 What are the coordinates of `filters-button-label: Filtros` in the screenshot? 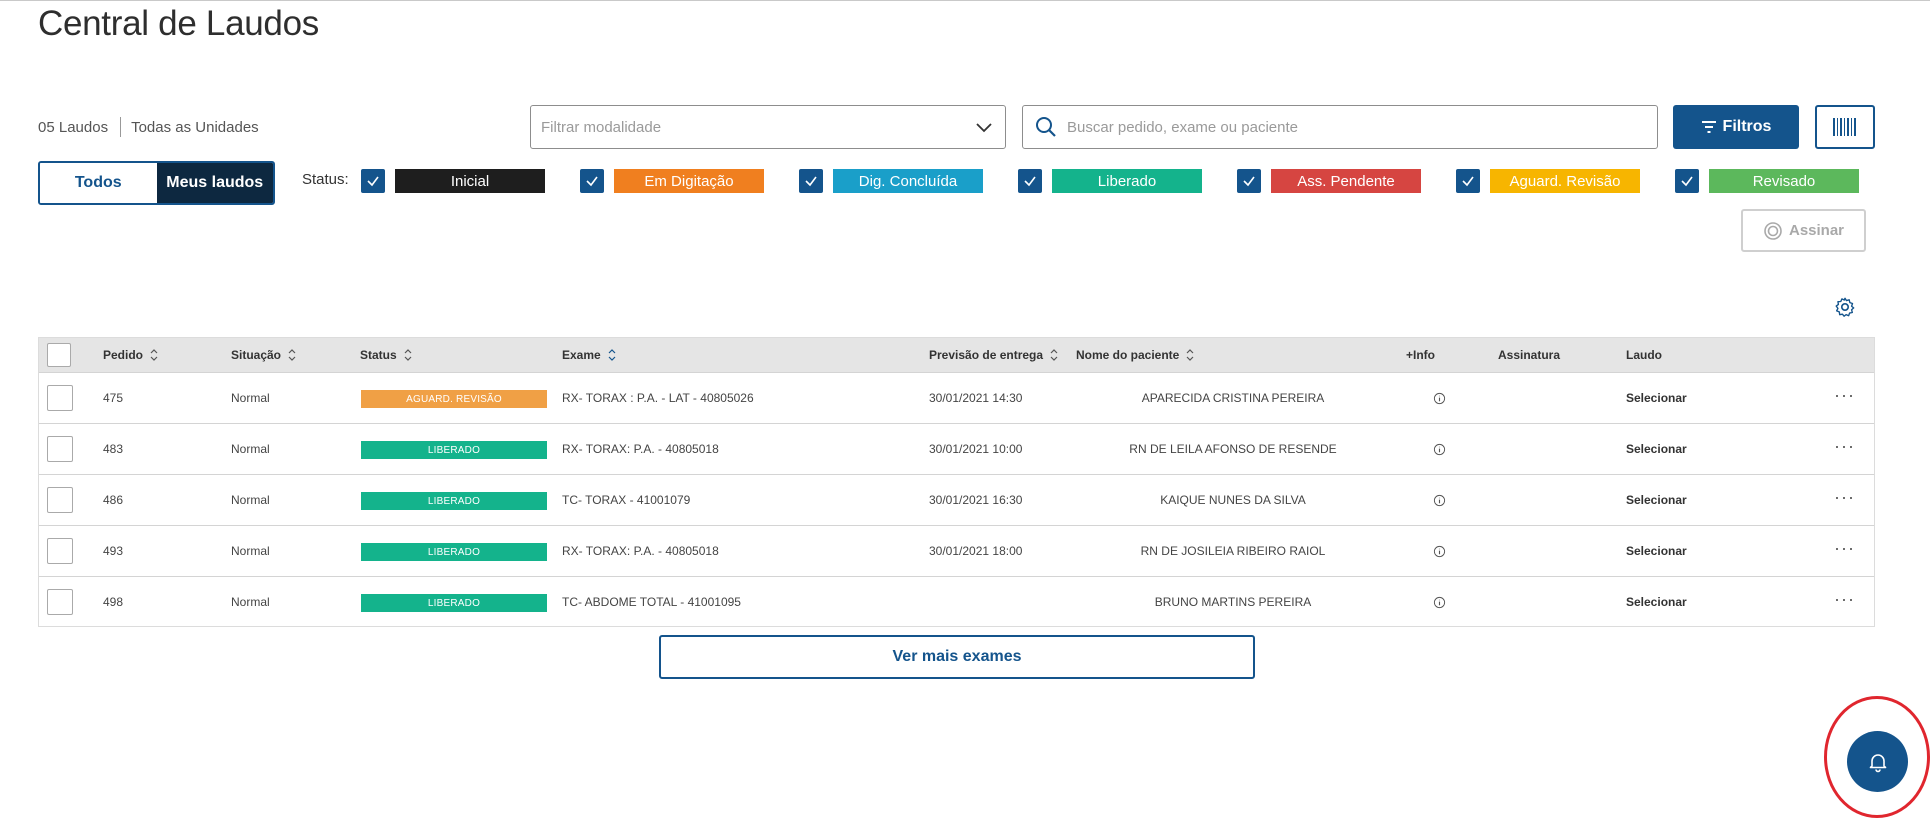 It's located at (1747, 126).